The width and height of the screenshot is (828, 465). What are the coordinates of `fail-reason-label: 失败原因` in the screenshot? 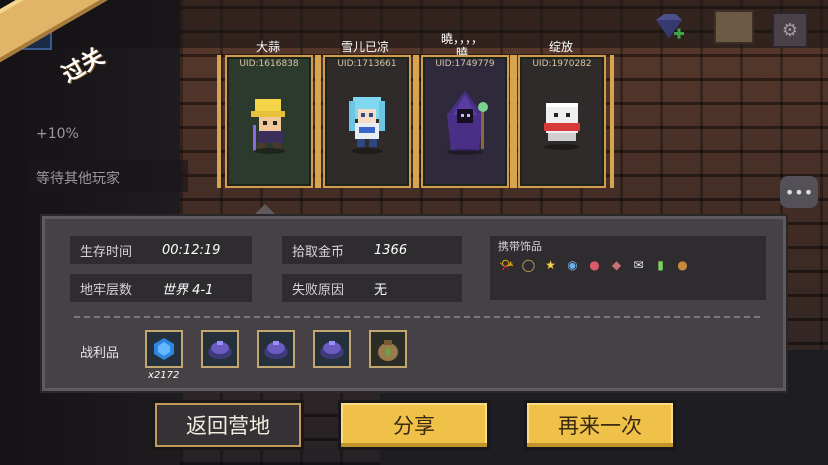 It's located at (318, 290).